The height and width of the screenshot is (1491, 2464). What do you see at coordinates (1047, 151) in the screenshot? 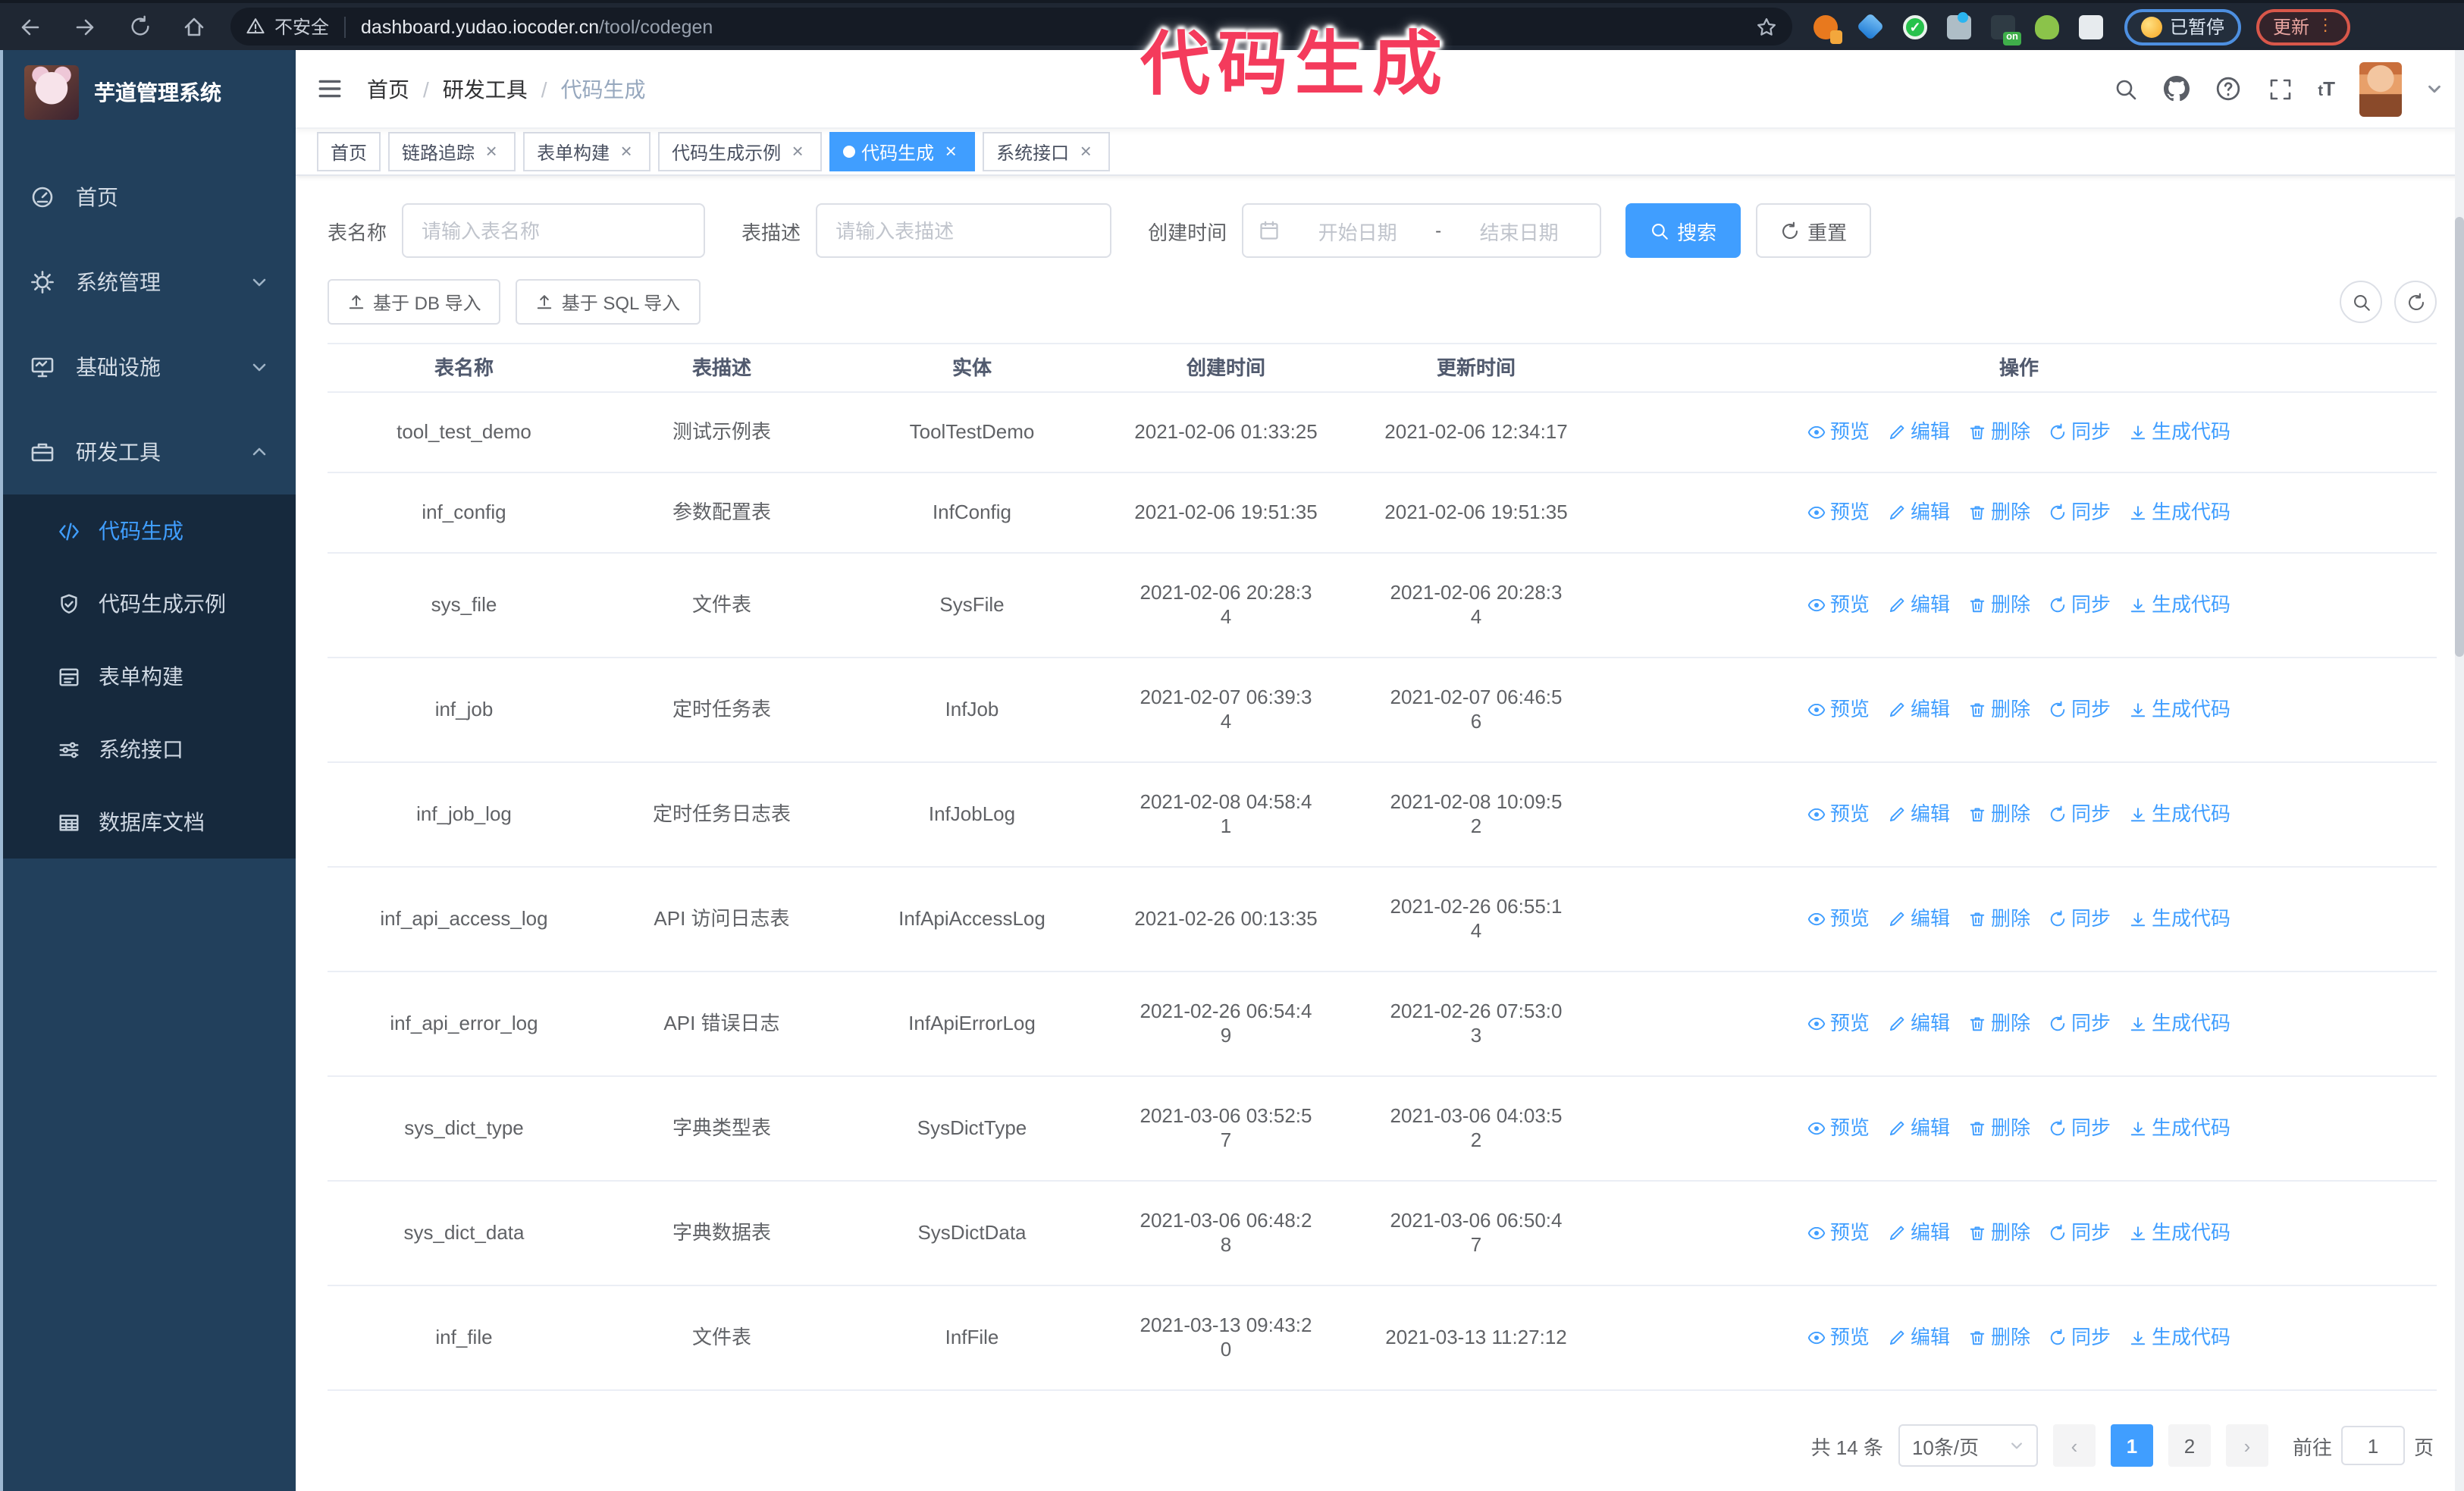
I see `tab-system-api: 系统接口 ×` at bounding box center [1047, 151].